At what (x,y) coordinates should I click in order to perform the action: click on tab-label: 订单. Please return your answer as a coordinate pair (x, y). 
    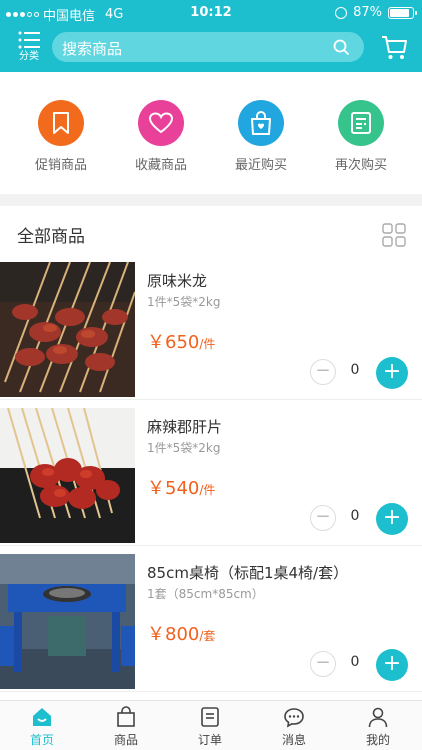
    Looking at the image, I should click on (209, 740).